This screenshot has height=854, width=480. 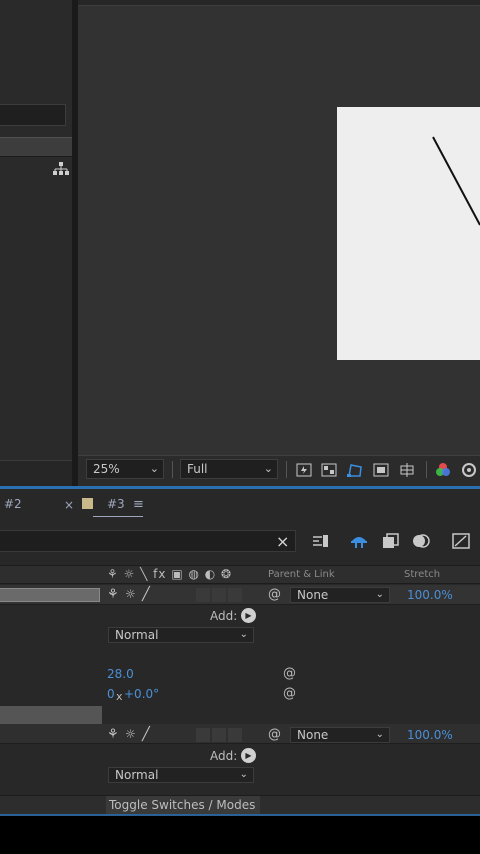 I want to click on layer-1-stretch-value: 100.0%, so click(x=430, y=595).